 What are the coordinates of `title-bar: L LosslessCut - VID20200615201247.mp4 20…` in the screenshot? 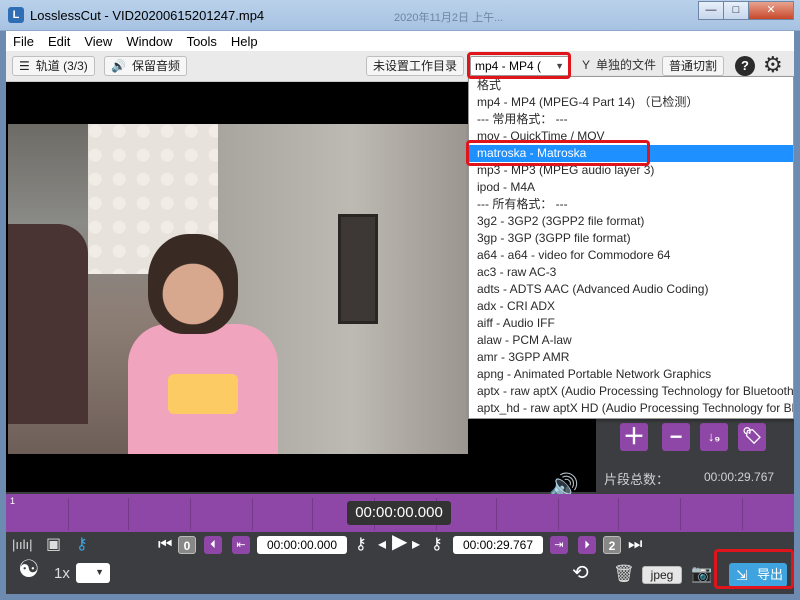 It's located at (400, 15).